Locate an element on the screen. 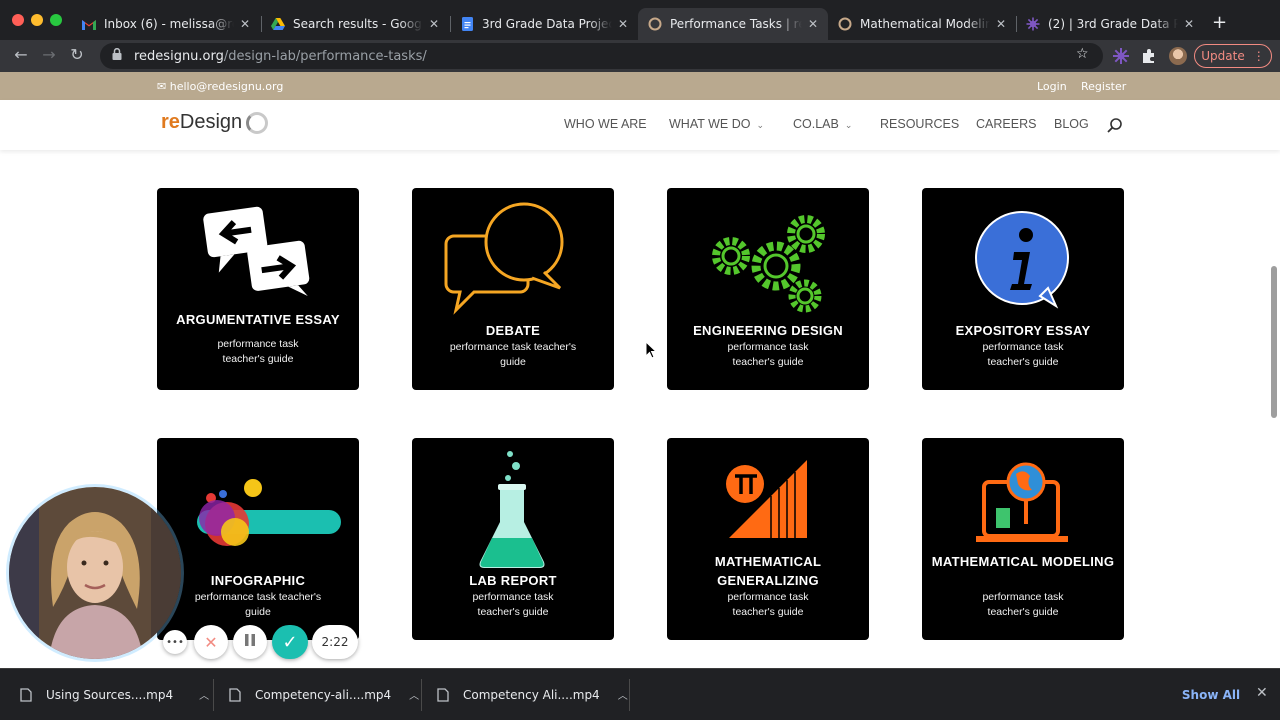  tab-mathematical-modeling: Mathematical Modeling: Pe ✕ is located at coordinates (922, 24).